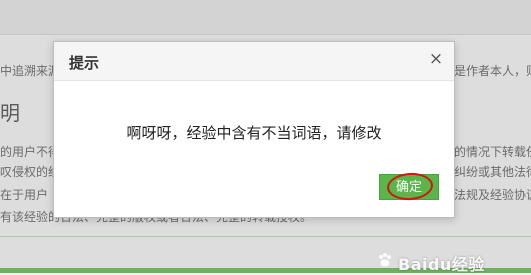  I want to click on dialog-message: 啊呀呀，经验中含有不当词语，请修改, so click(254, 133).